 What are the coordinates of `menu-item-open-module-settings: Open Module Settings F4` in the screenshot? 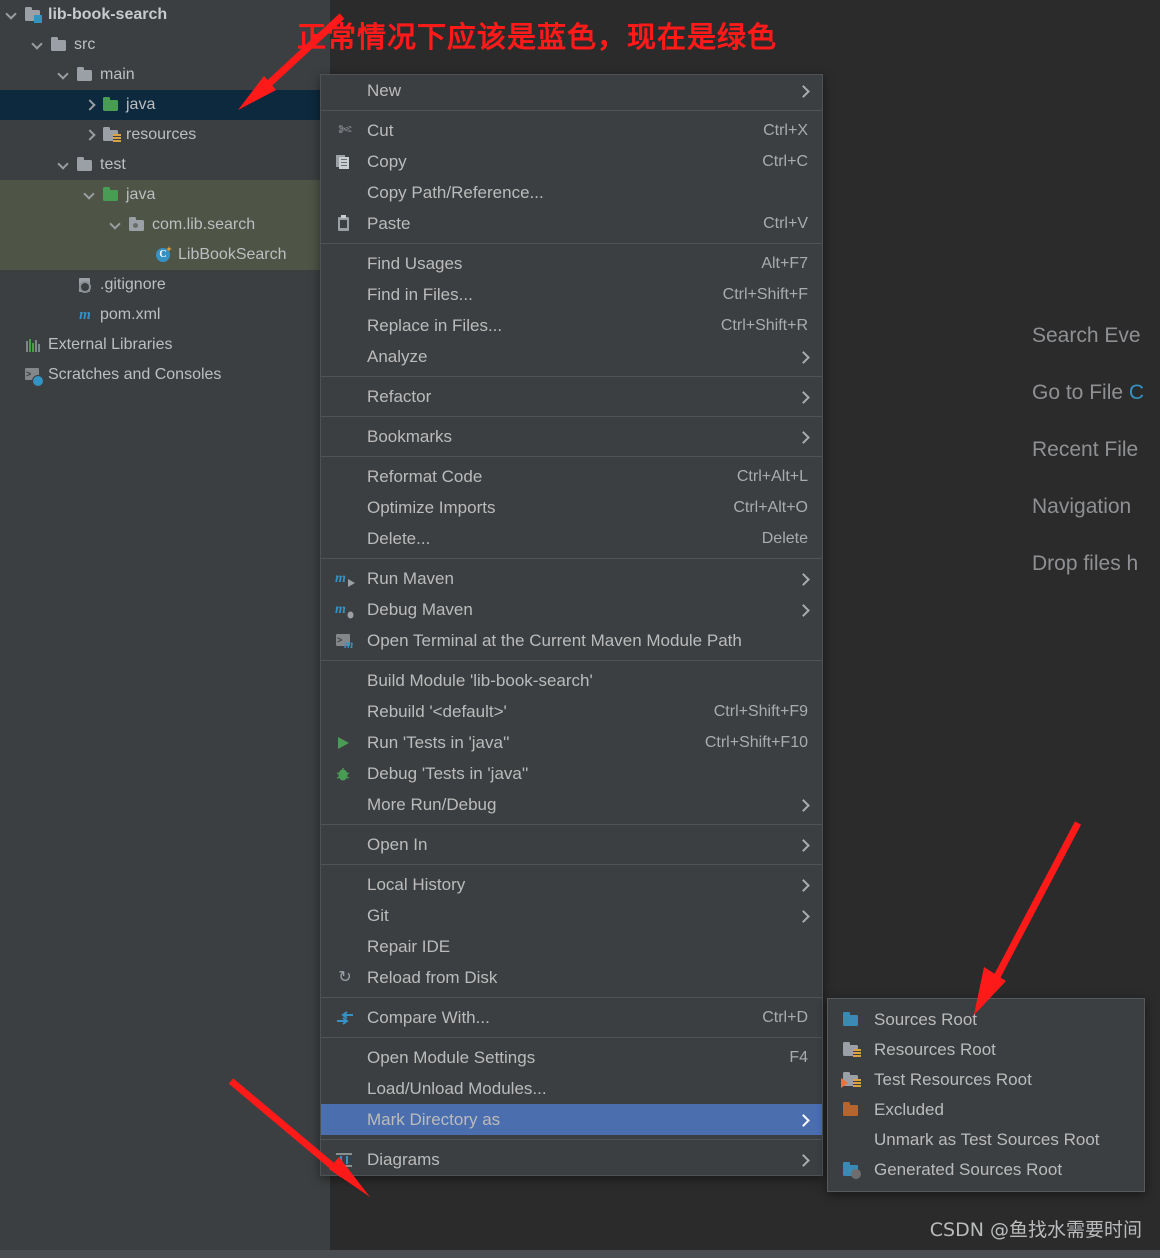 It's located at (571, 1057).